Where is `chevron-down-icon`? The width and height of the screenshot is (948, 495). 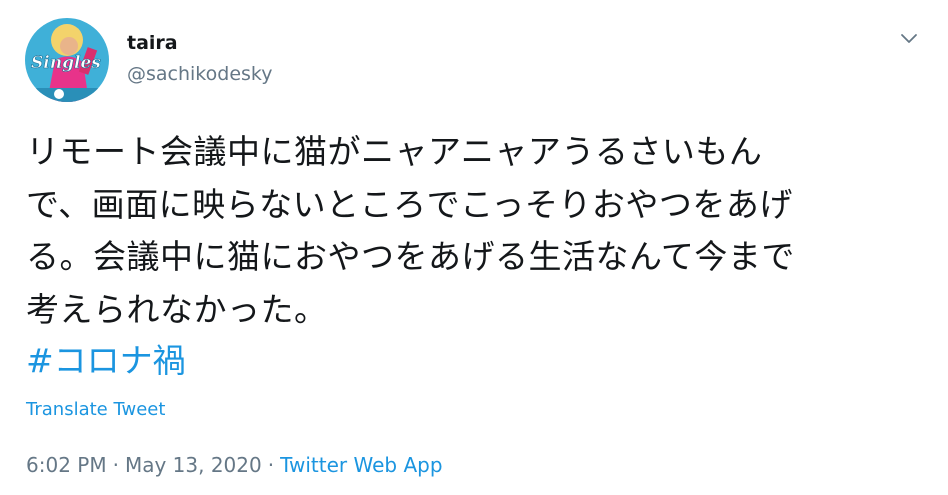 chevron-down-icon is located at coordinates (909, 38).